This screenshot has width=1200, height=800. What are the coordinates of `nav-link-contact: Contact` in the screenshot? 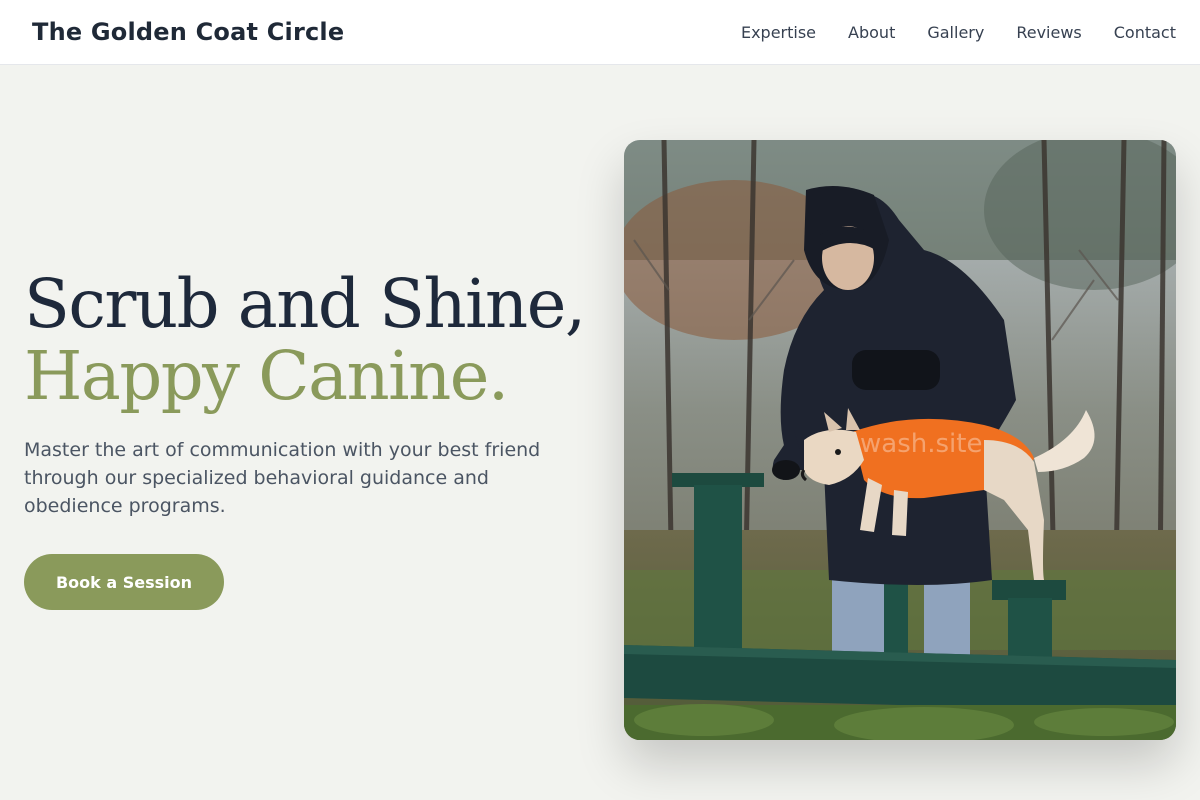 It's located at (1145, 32).